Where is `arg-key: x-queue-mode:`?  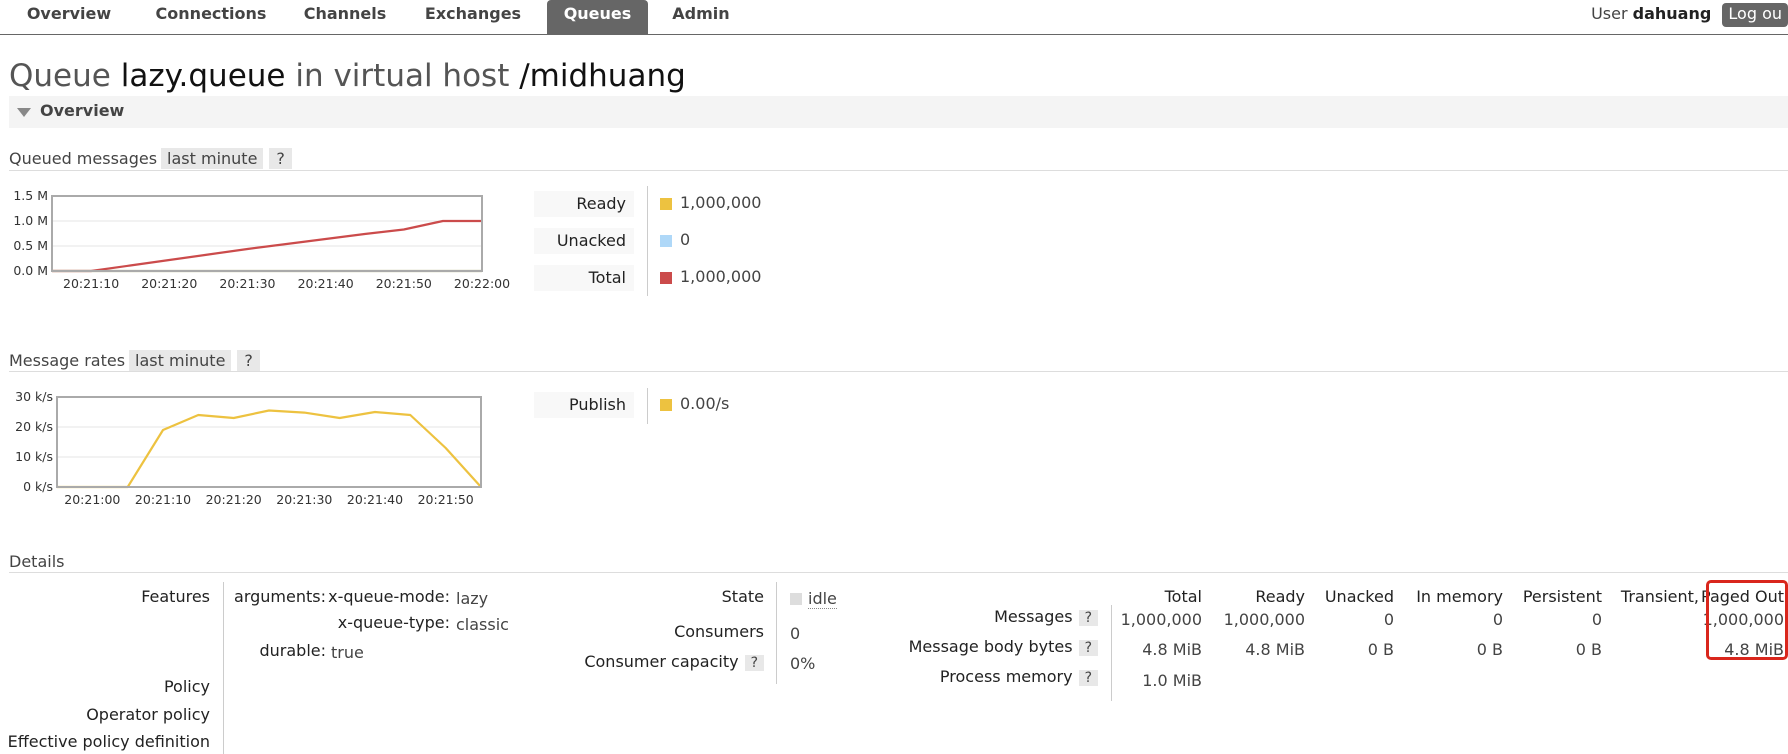
arg-key: x-queue-mode: is located at coordinates (389, 596).